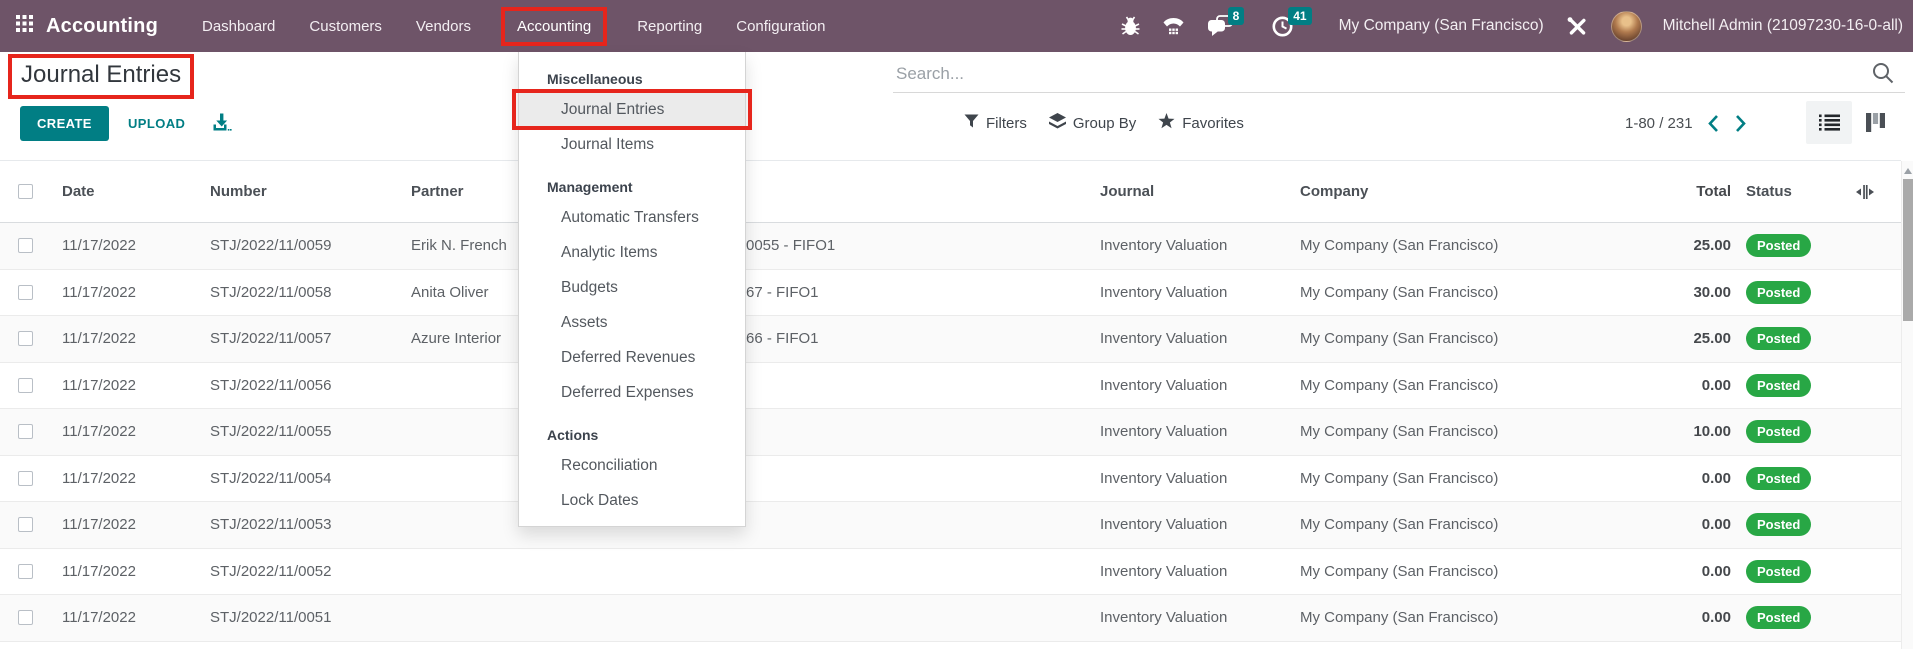  Describe the element at coordinates (632, 287) in the screenshot. I see `dropdown-item-budgets: Budgets` at that location.